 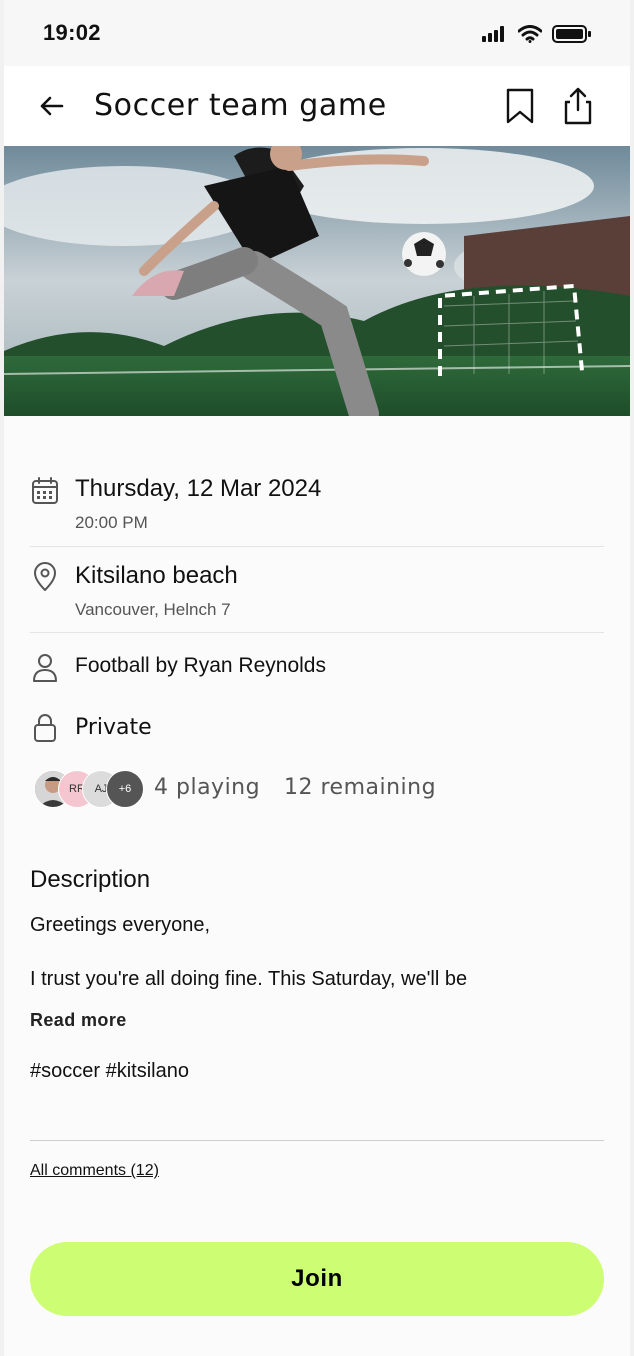 I want to click on join-button: Join, so click(x=317, y=1279).